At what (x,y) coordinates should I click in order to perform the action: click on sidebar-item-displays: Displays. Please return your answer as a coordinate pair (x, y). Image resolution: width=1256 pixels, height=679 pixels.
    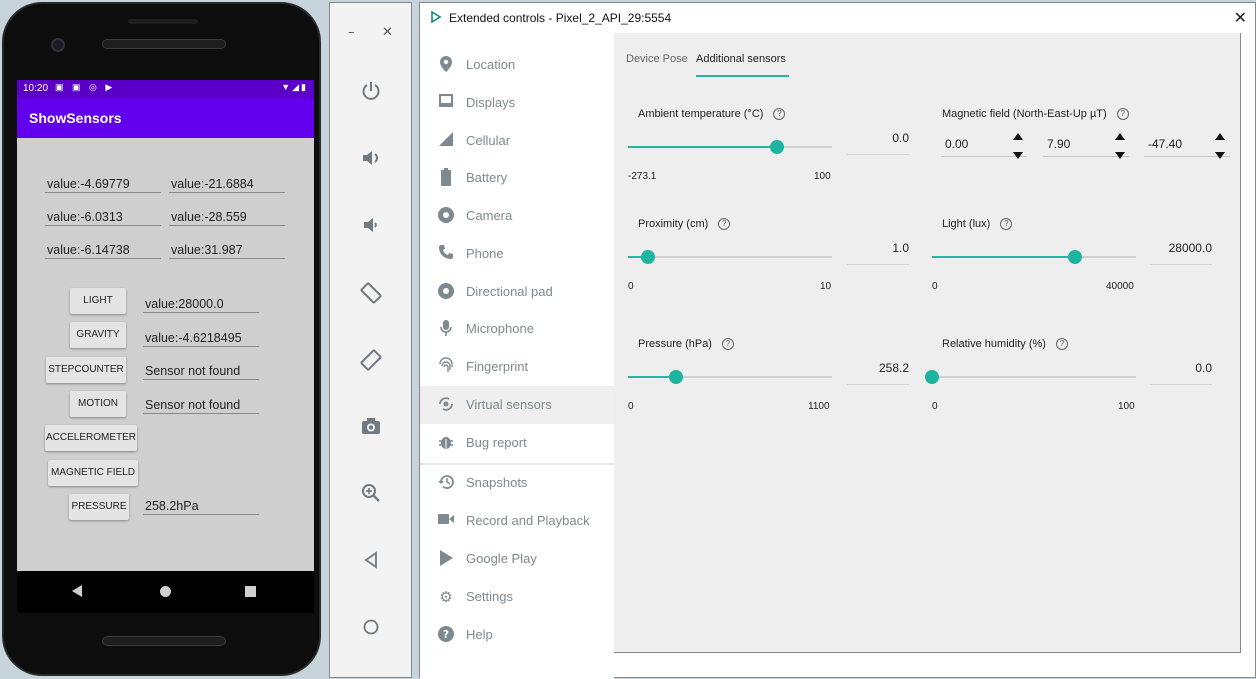
    Looking at the image, I should click on (517, 103).